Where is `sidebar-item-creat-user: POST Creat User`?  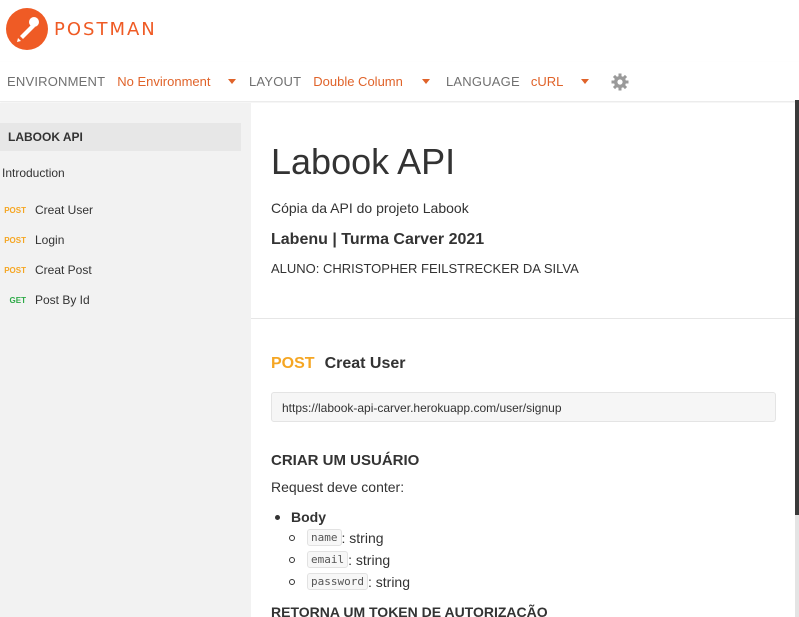
sidebar-item-creat-user: POST Creat User is located at coordinates (46, 210).